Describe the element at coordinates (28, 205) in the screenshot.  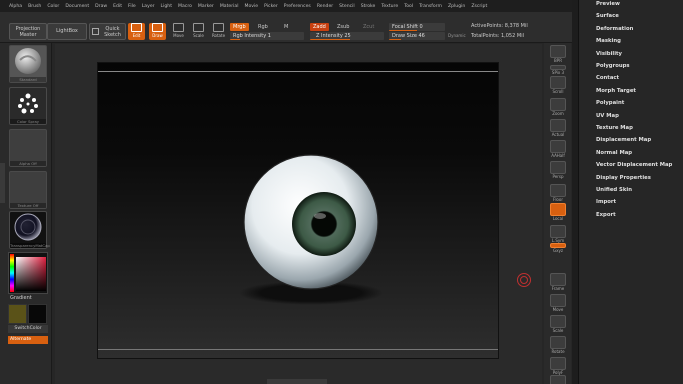
I see `texture-name: Texture Off` at that location.